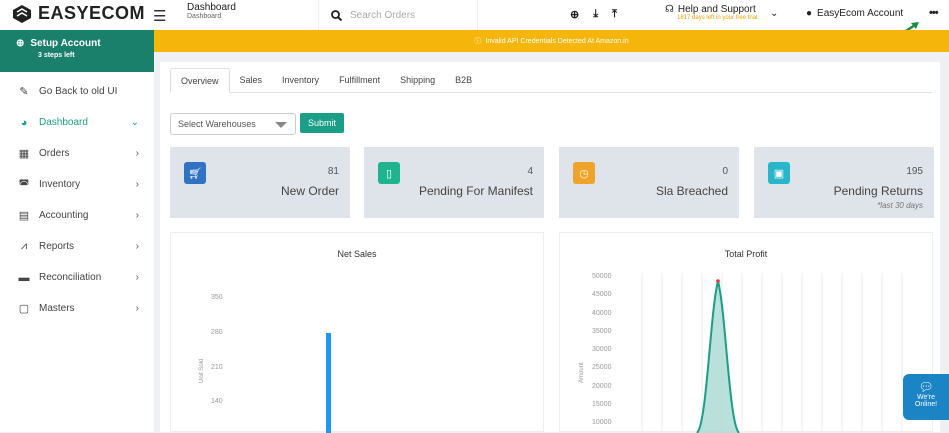 This screenshot has width=949, height=433. I want to click on sidebar-item-label: Inventory, so click(60, 184).